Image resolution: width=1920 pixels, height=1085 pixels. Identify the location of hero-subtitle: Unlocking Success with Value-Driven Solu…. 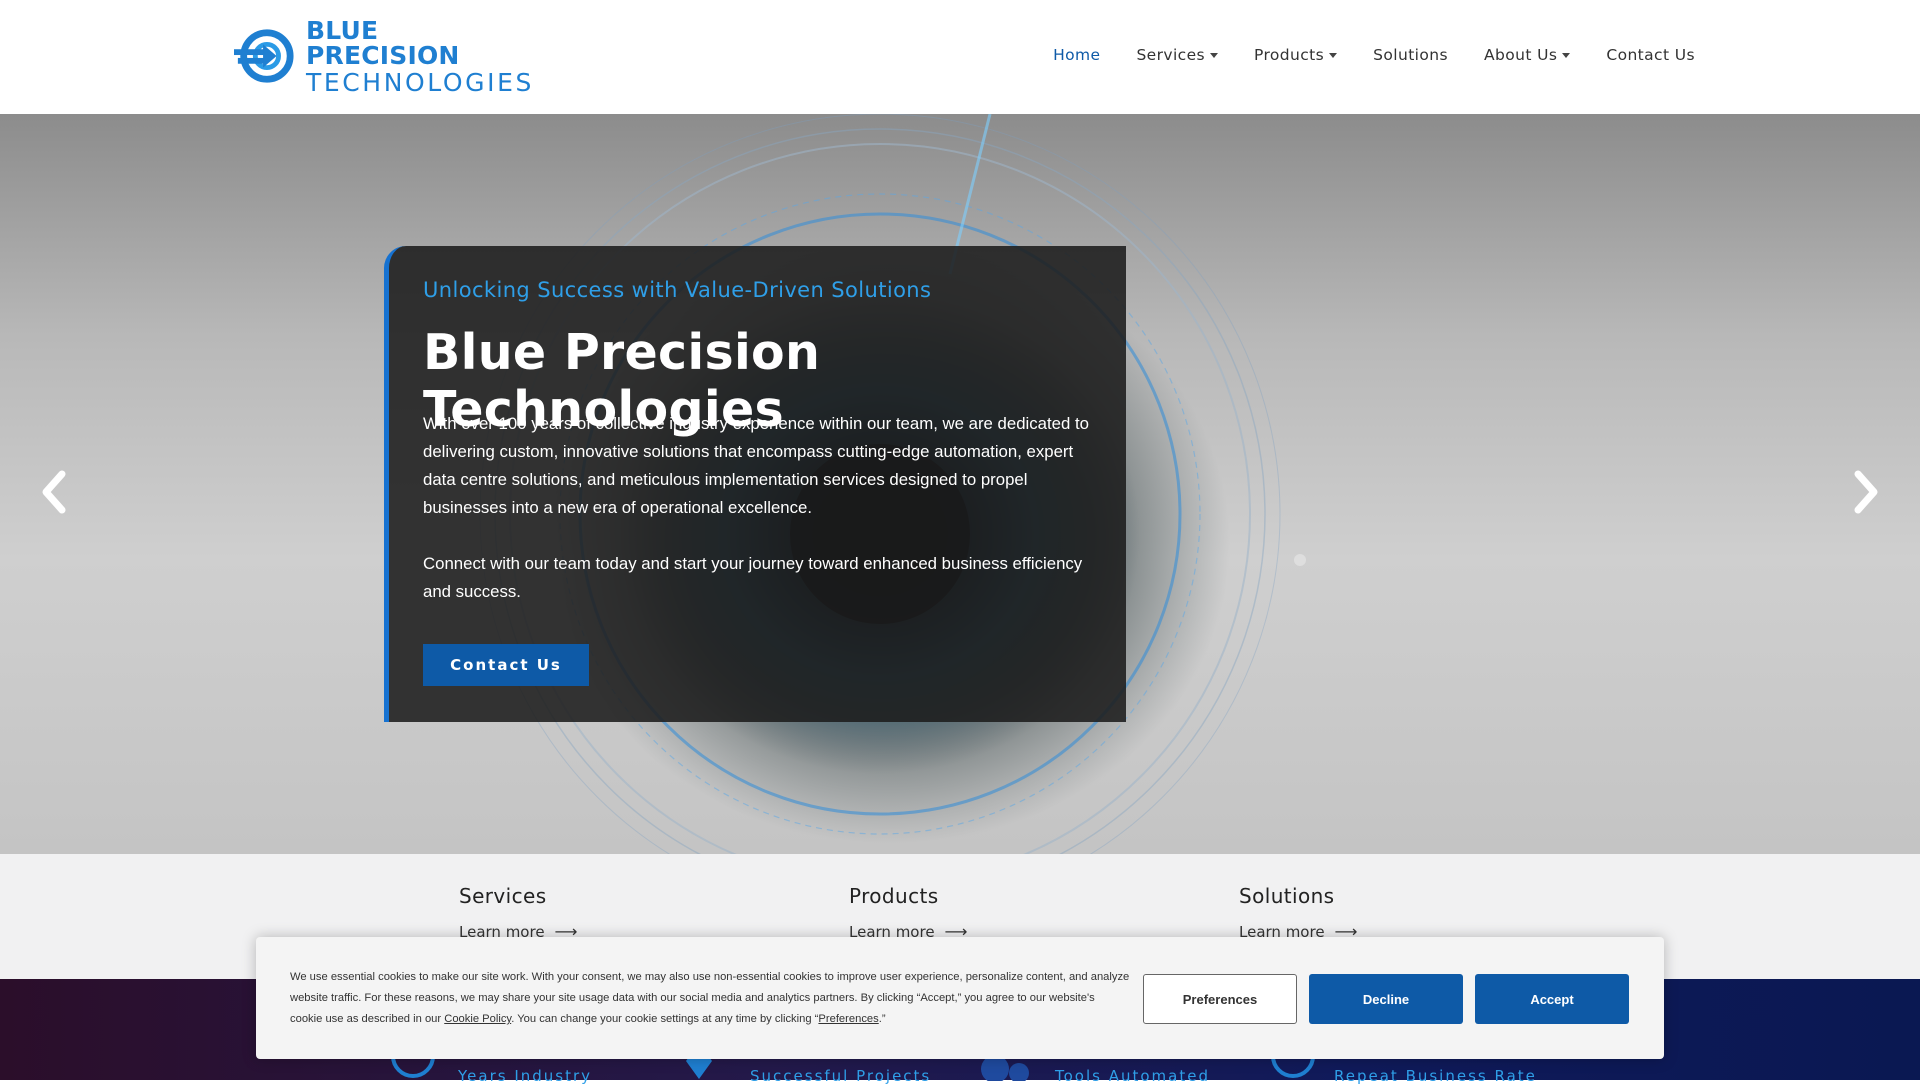
(677, 290).